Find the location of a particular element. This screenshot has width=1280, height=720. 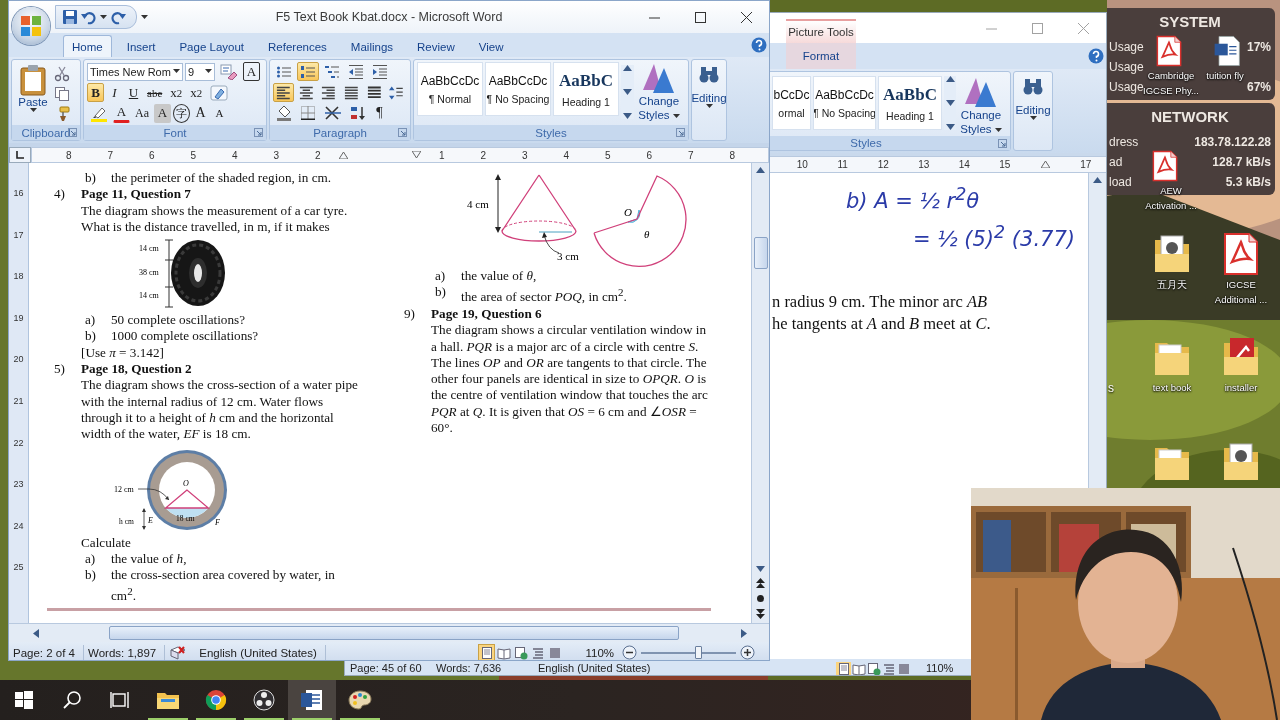

increase-indent-icon is located at coordinates (380, 71).